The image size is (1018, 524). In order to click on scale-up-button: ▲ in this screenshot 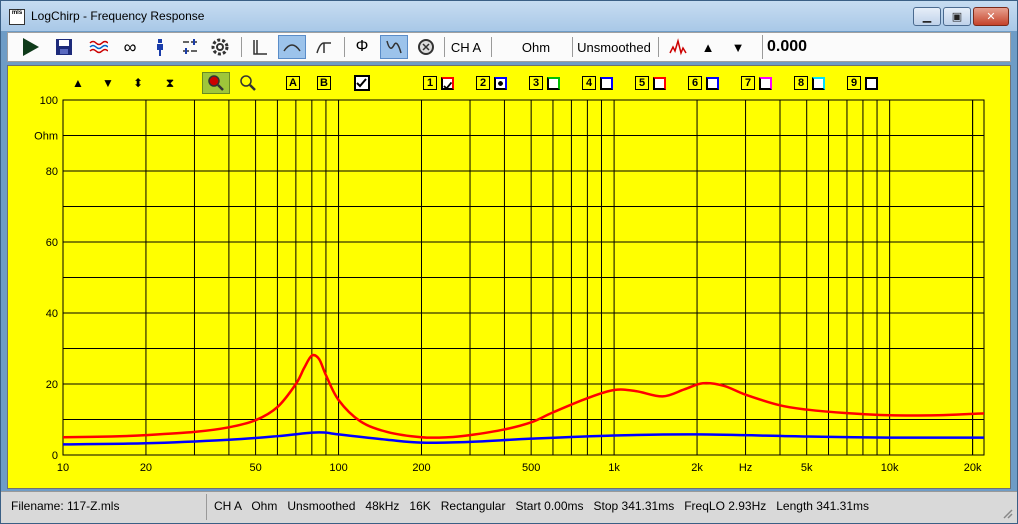, I will do `click(708, 47)`.